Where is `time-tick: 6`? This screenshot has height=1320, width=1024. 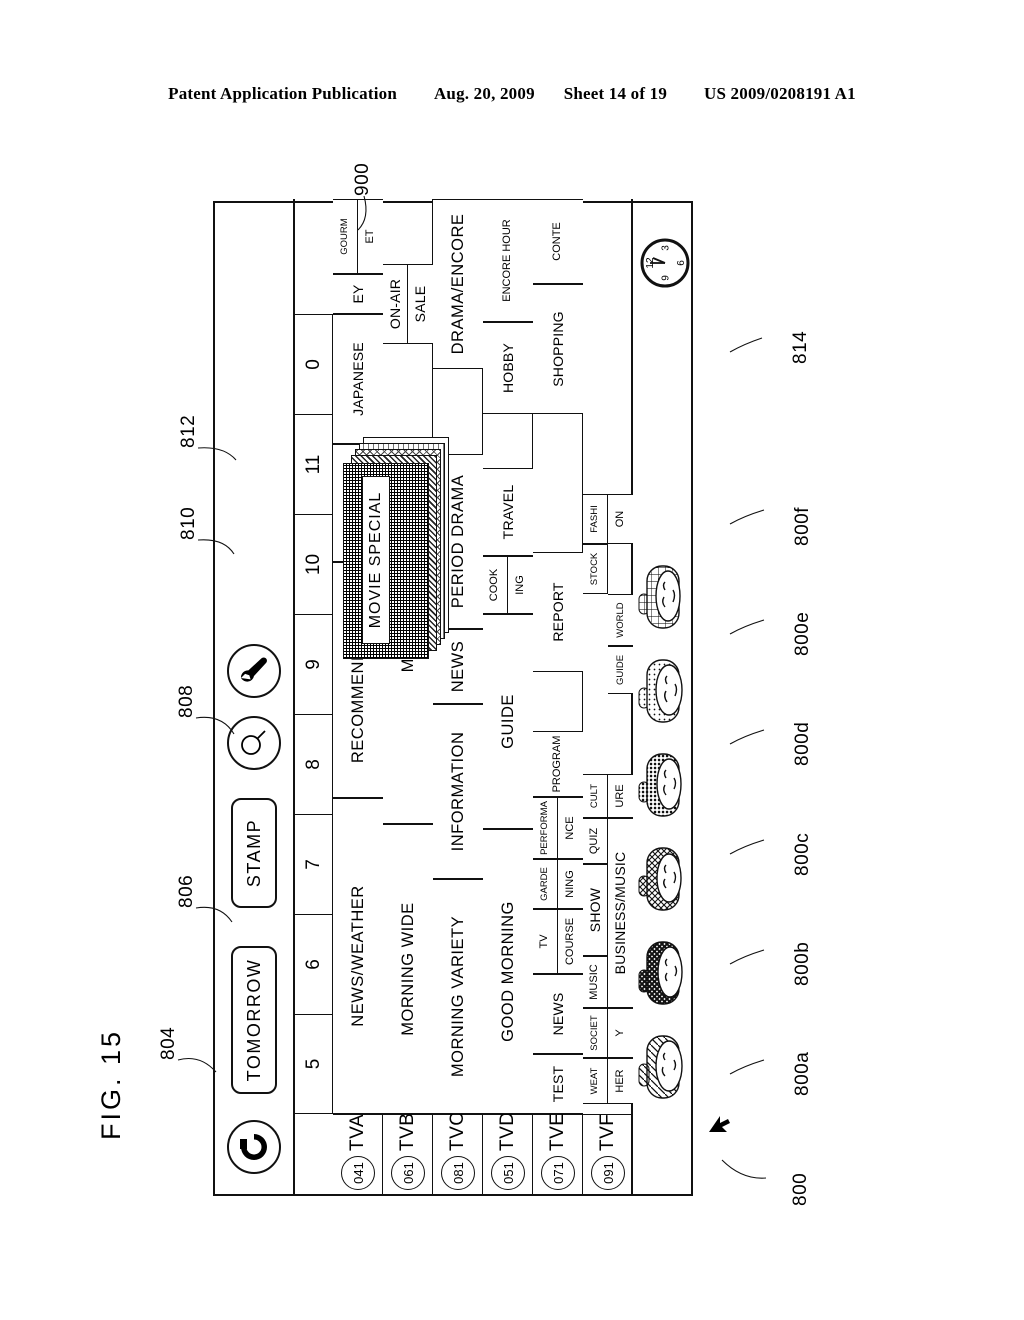 time-tick: 6 is located at coordinates (314, 964).